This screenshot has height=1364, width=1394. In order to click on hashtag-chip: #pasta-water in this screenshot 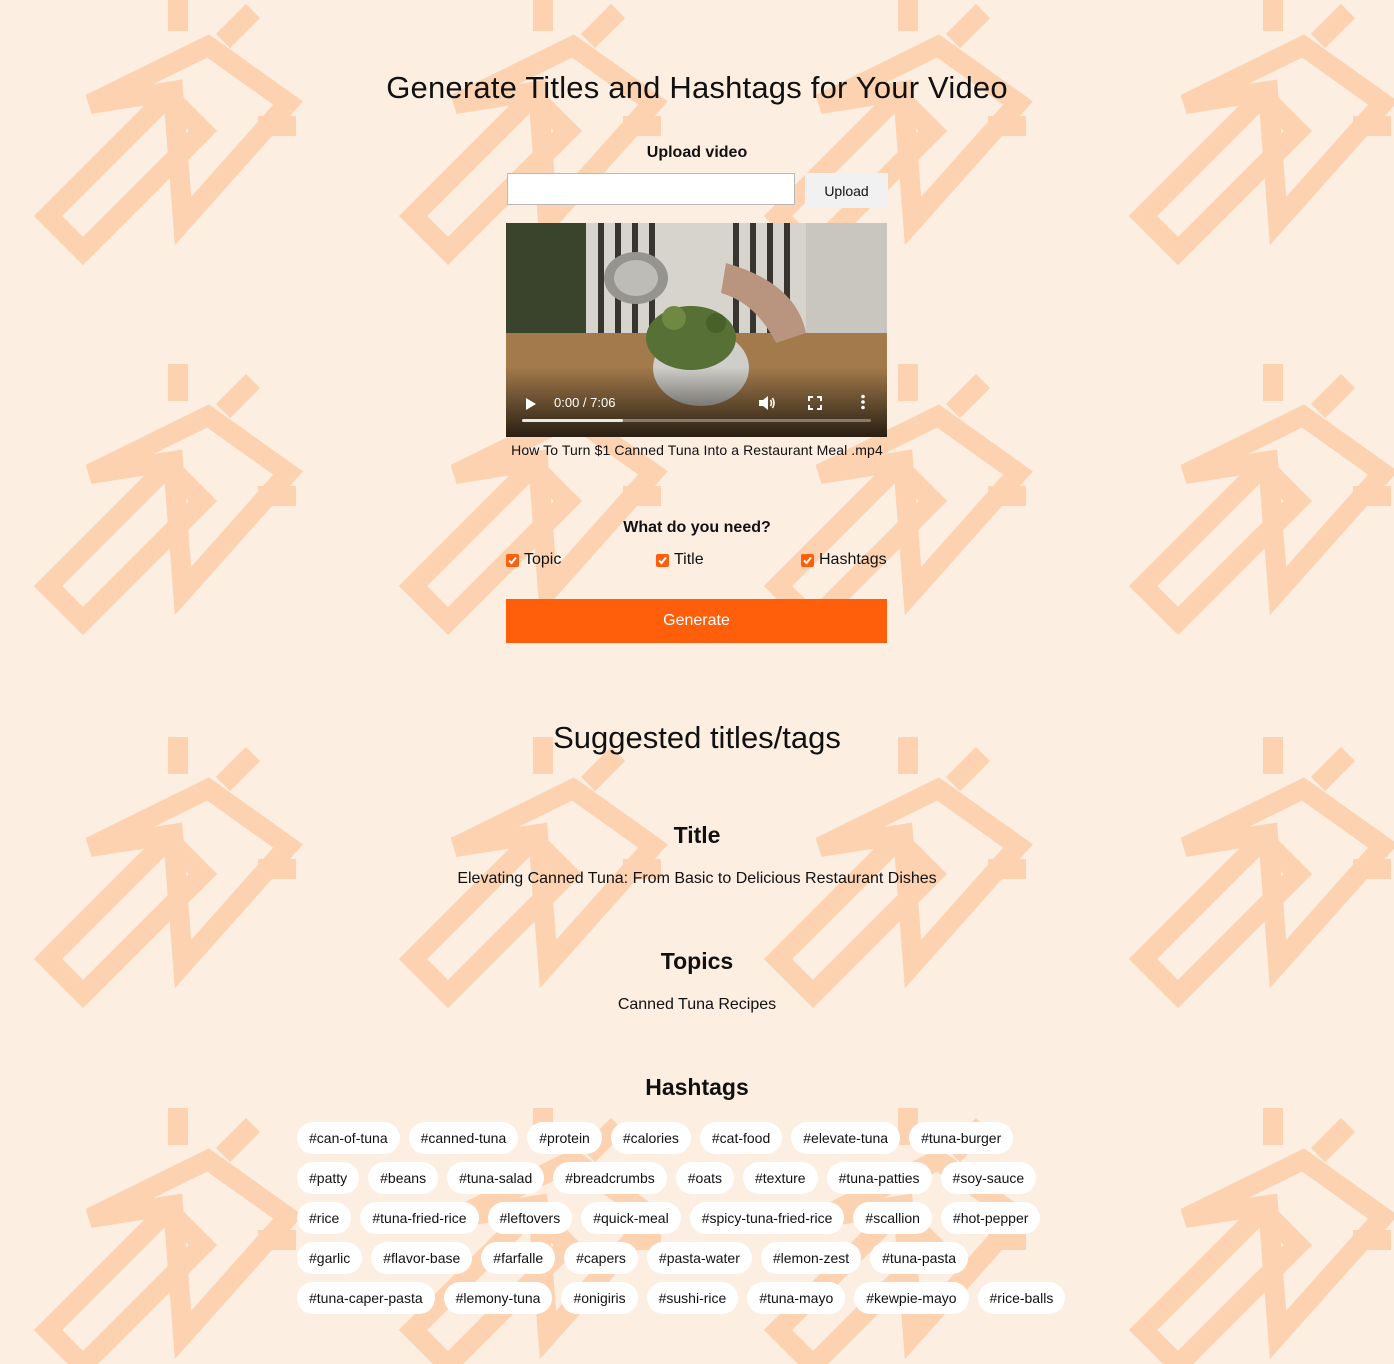, I will do `click(699, 1258)`.